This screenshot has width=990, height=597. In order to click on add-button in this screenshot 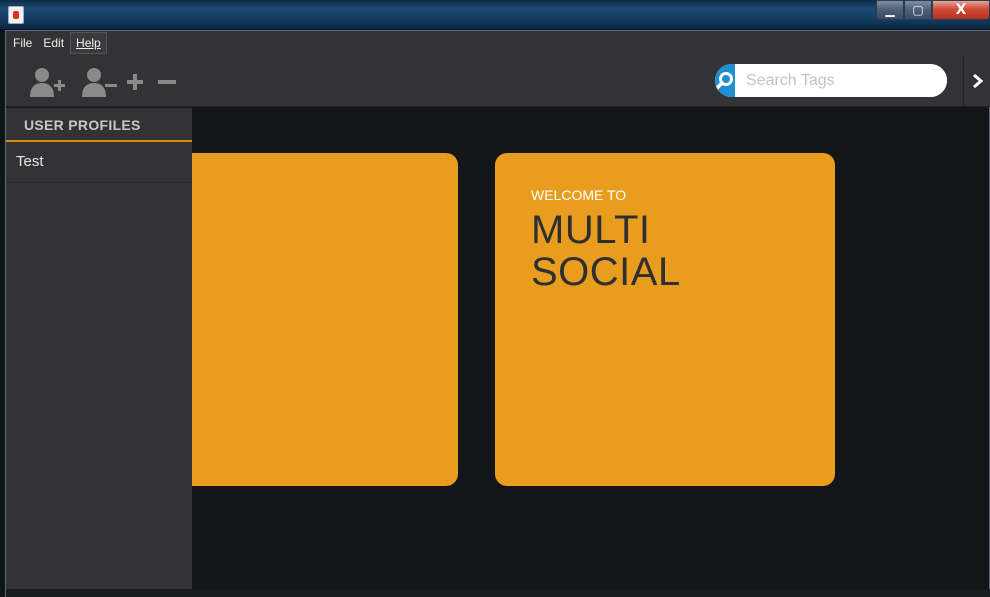, I will do `click(135, 82)`.